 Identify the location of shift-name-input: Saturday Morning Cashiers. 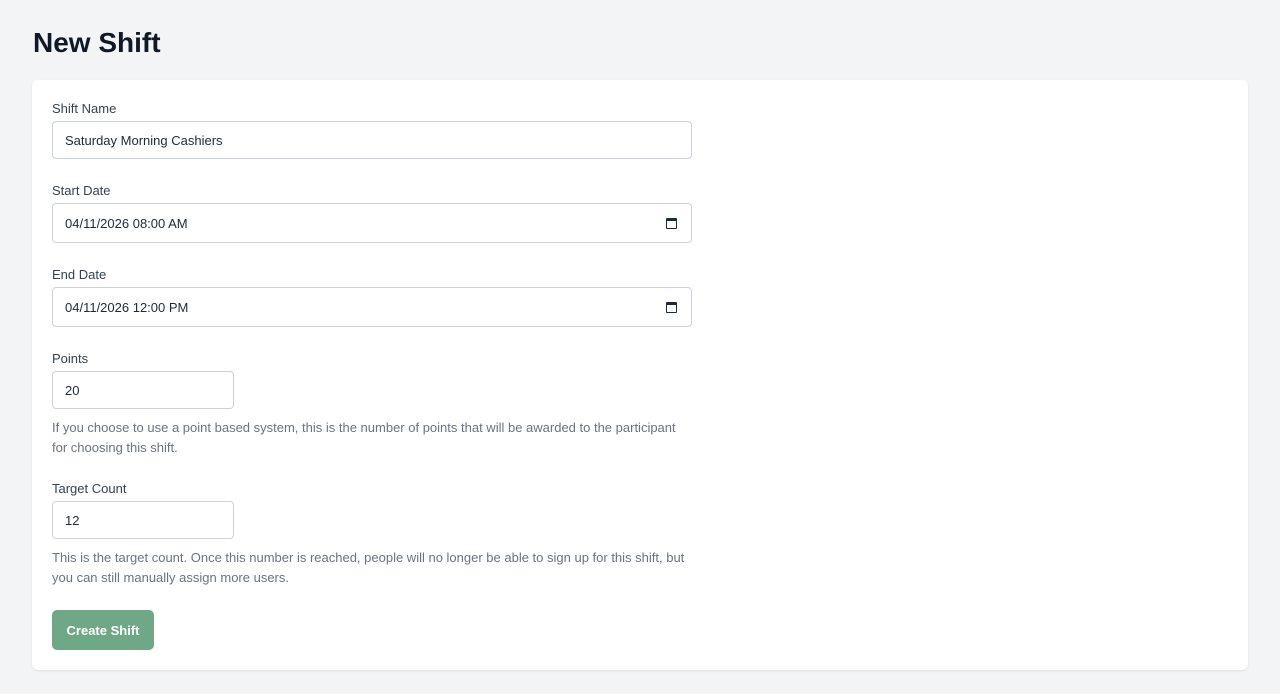
(372, 140).